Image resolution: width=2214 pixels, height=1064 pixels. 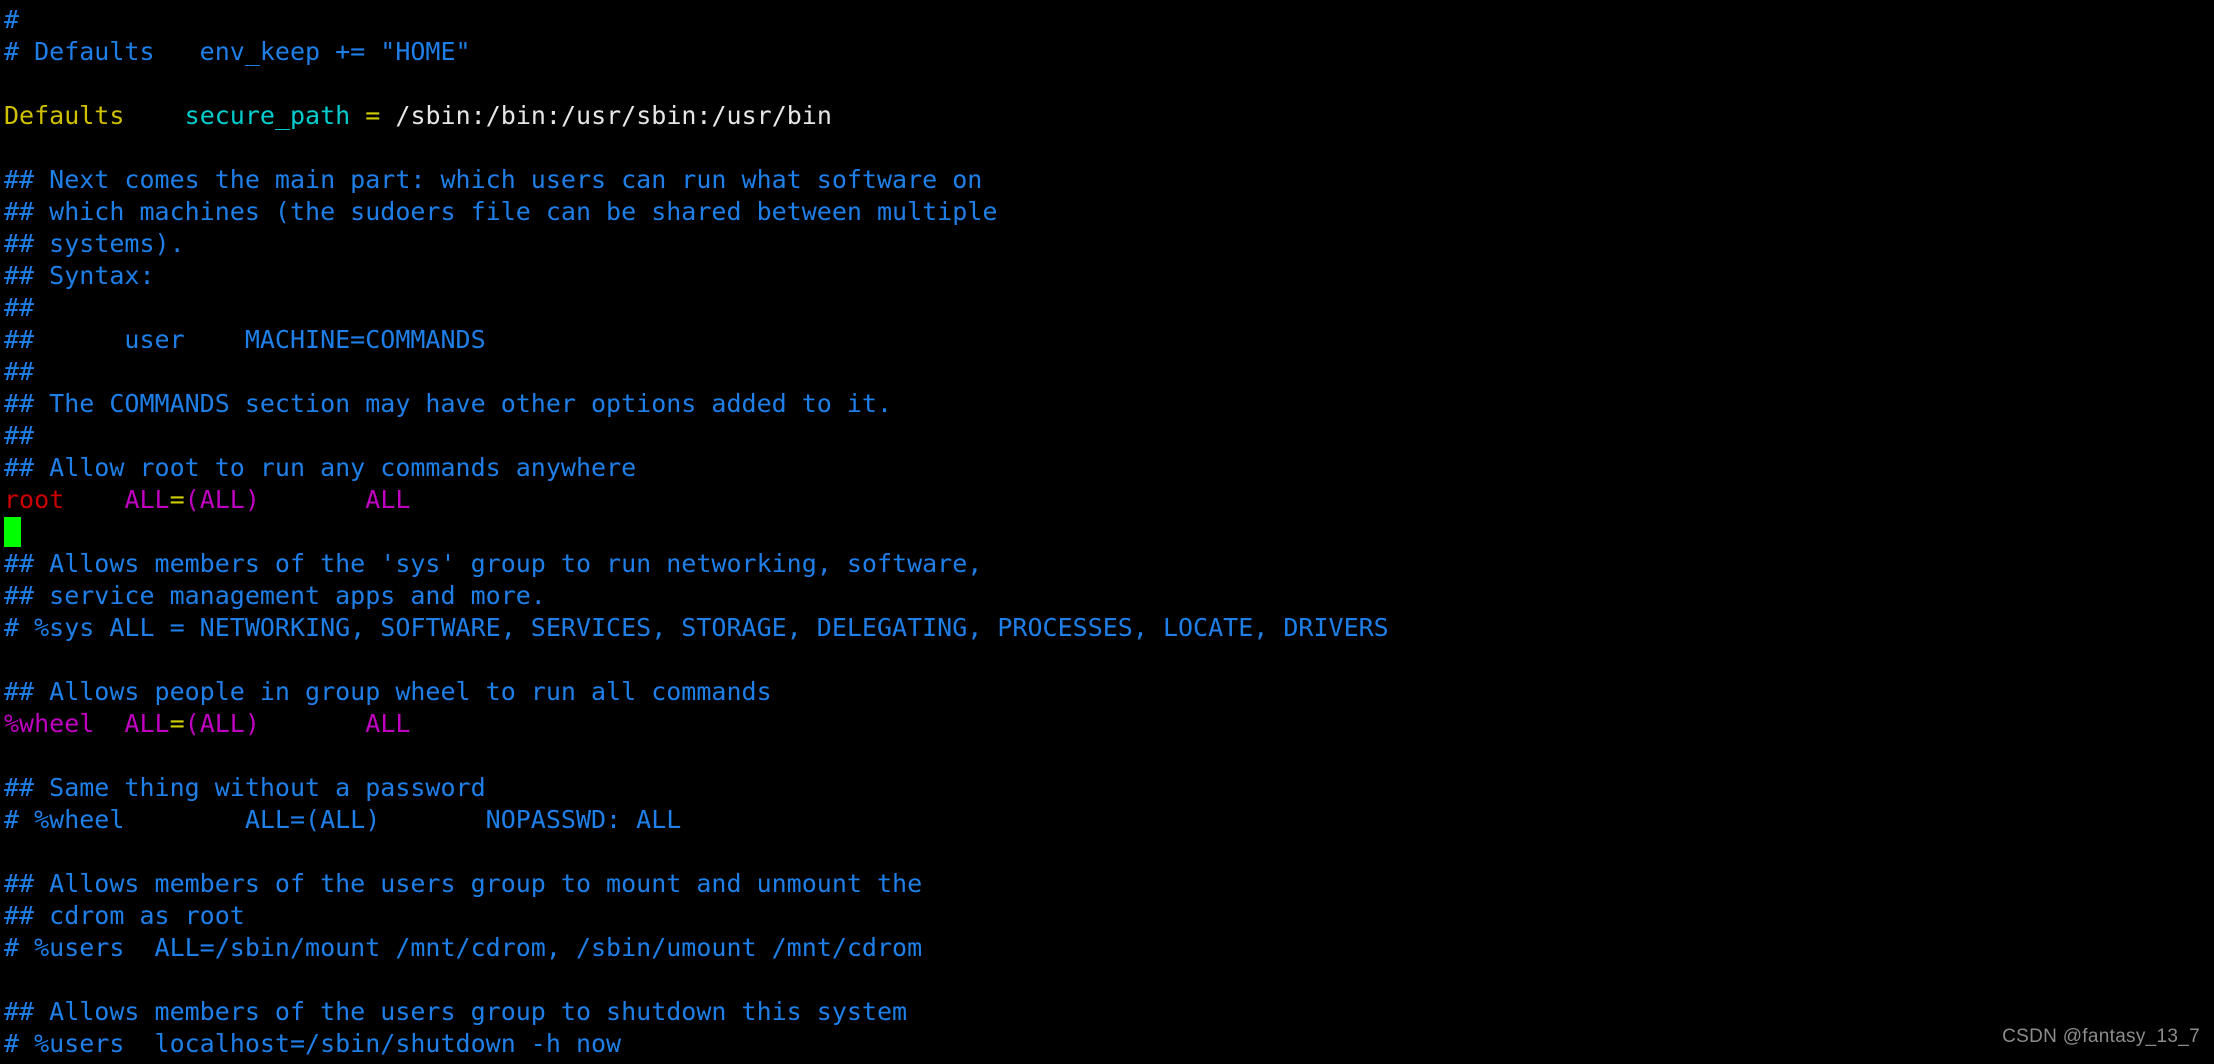 What do you see at coordinates (245, 339) in the screenshot?
I see `token-comment: ## user MACHINE=COMMANDS` at bounding box center [245, 339].